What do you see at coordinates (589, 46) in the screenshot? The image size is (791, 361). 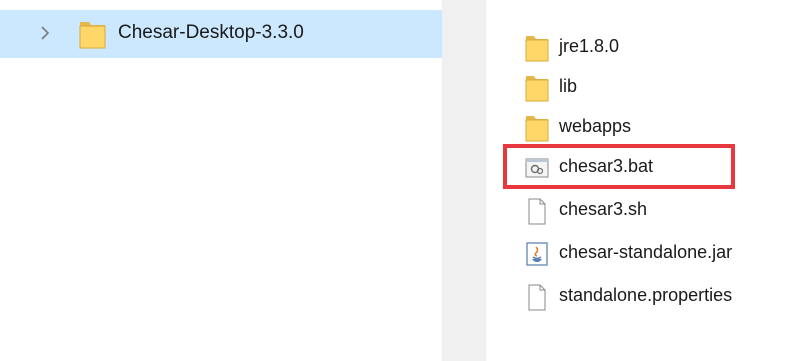 I see `file-name: jre1.8.0` at bounding box center [589, 46].